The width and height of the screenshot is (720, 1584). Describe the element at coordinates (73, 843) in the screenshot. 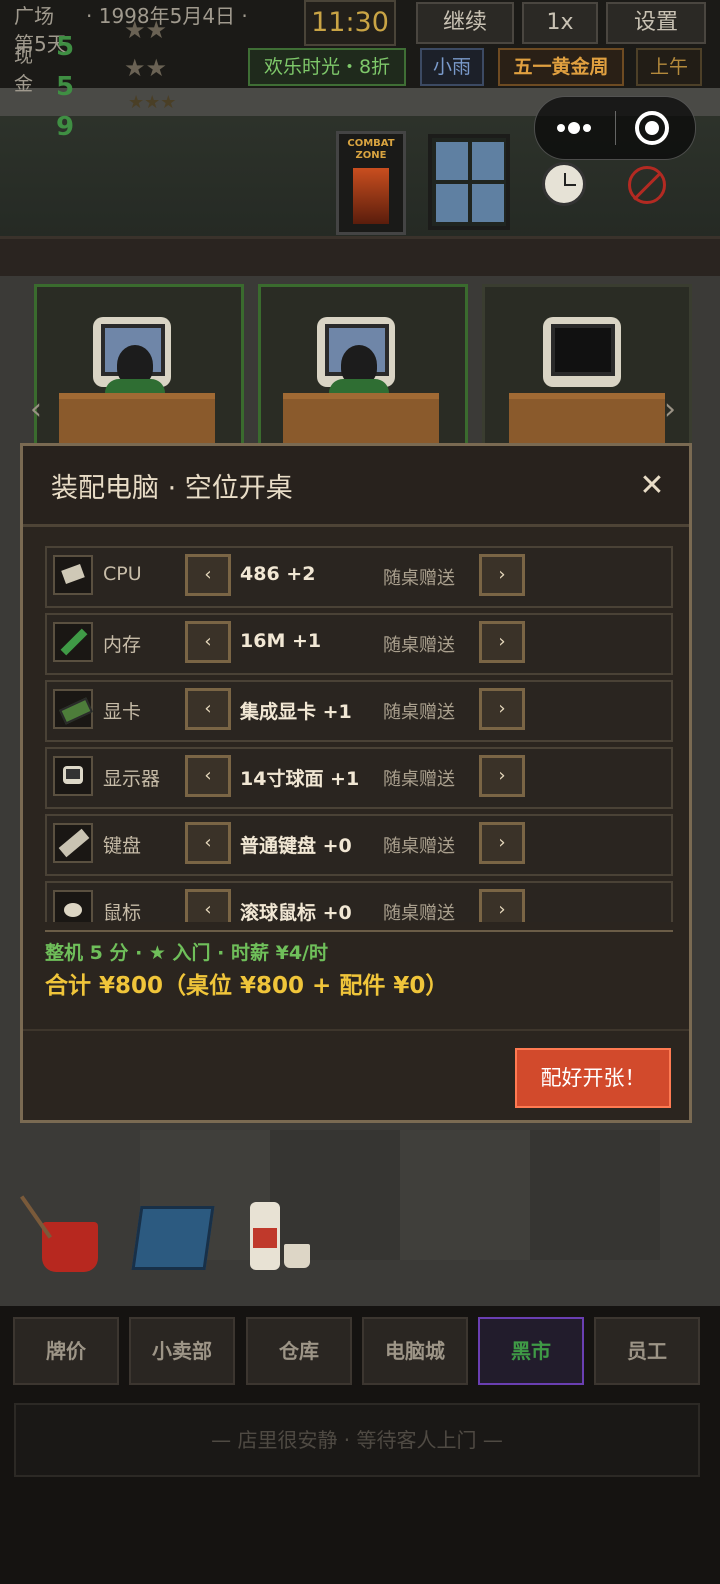

I see `keyboard-icon` at that location.